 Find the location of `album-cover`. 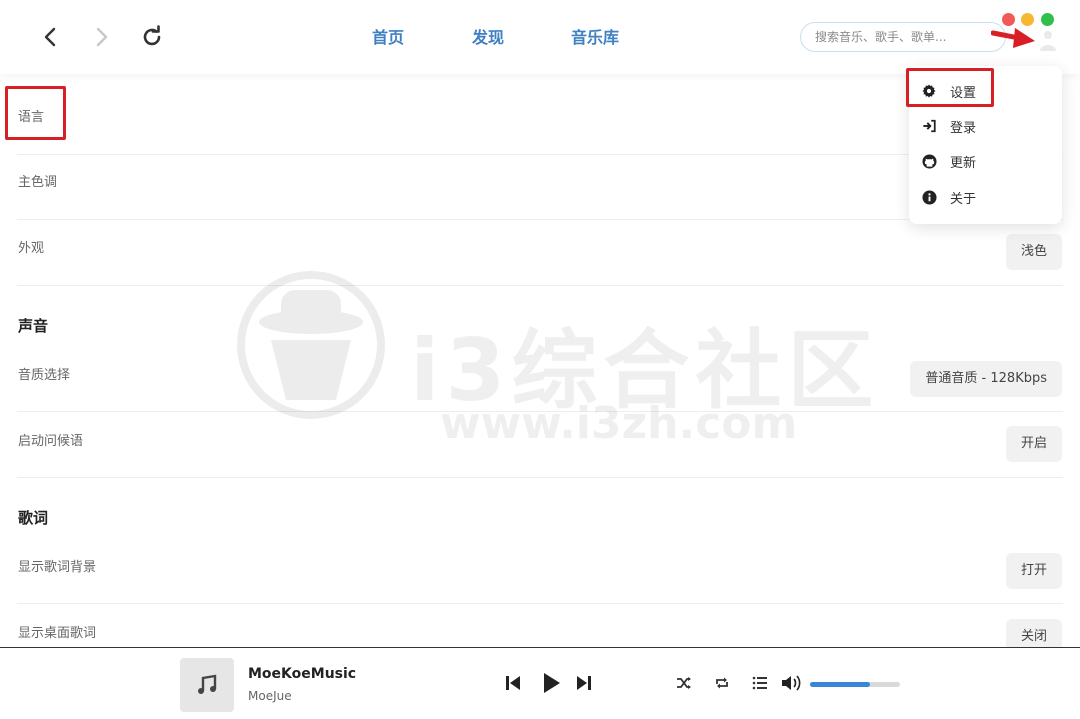

album-cover is located at coordinates (207, 685).